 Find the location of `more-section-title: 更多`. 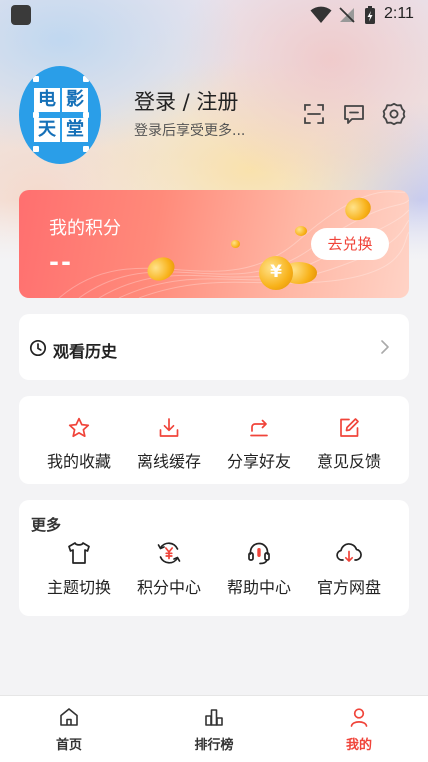

more-section-title: 更多 is located at coordinates (46, 525).